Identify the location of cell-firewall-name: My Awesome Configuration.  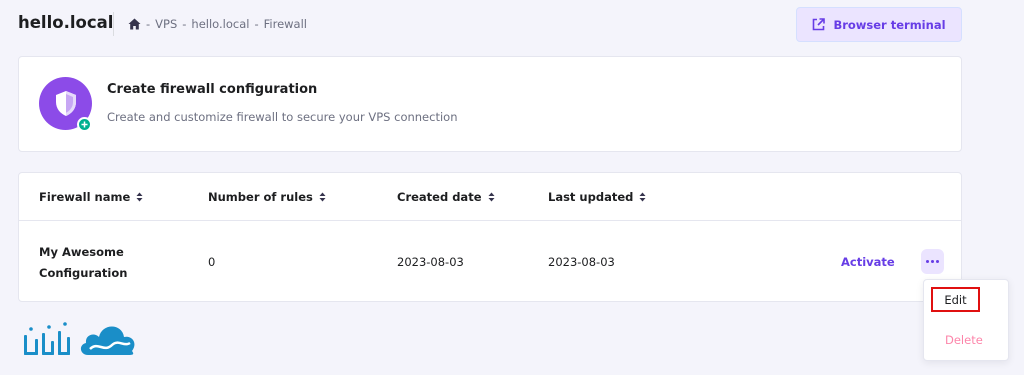
(104, 263).